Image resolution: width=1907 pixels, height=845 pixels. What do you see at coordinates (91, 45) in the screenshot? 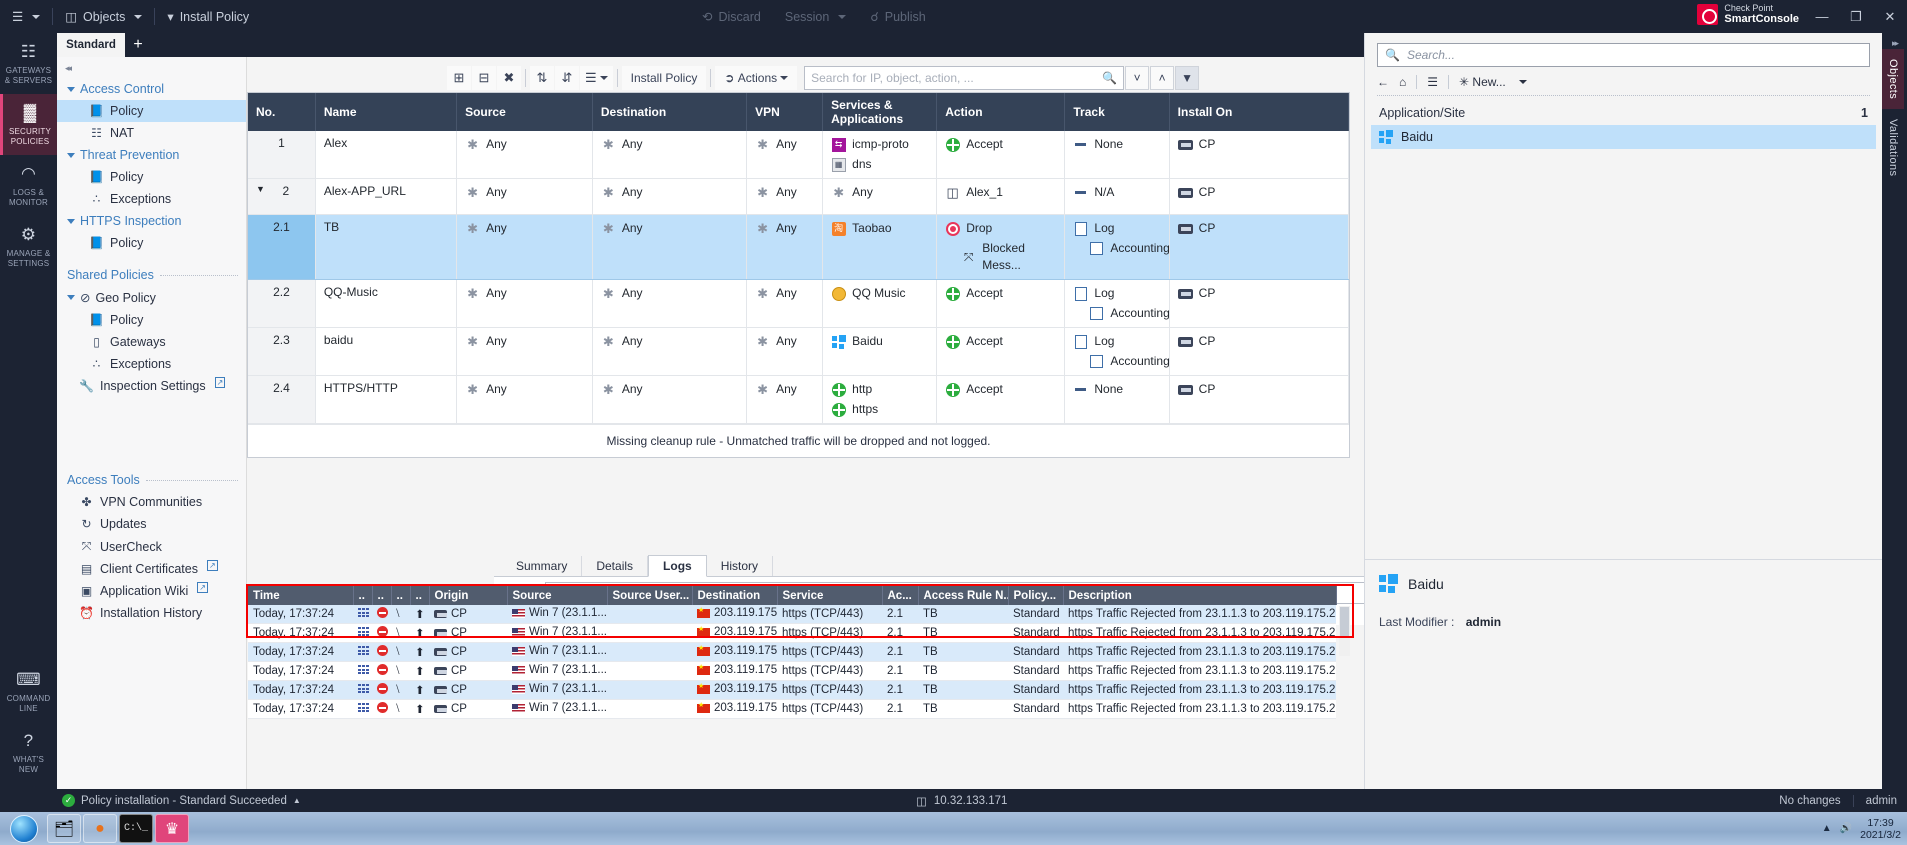
I see `tab-standard: Standard` at bounding box center [91, 45].